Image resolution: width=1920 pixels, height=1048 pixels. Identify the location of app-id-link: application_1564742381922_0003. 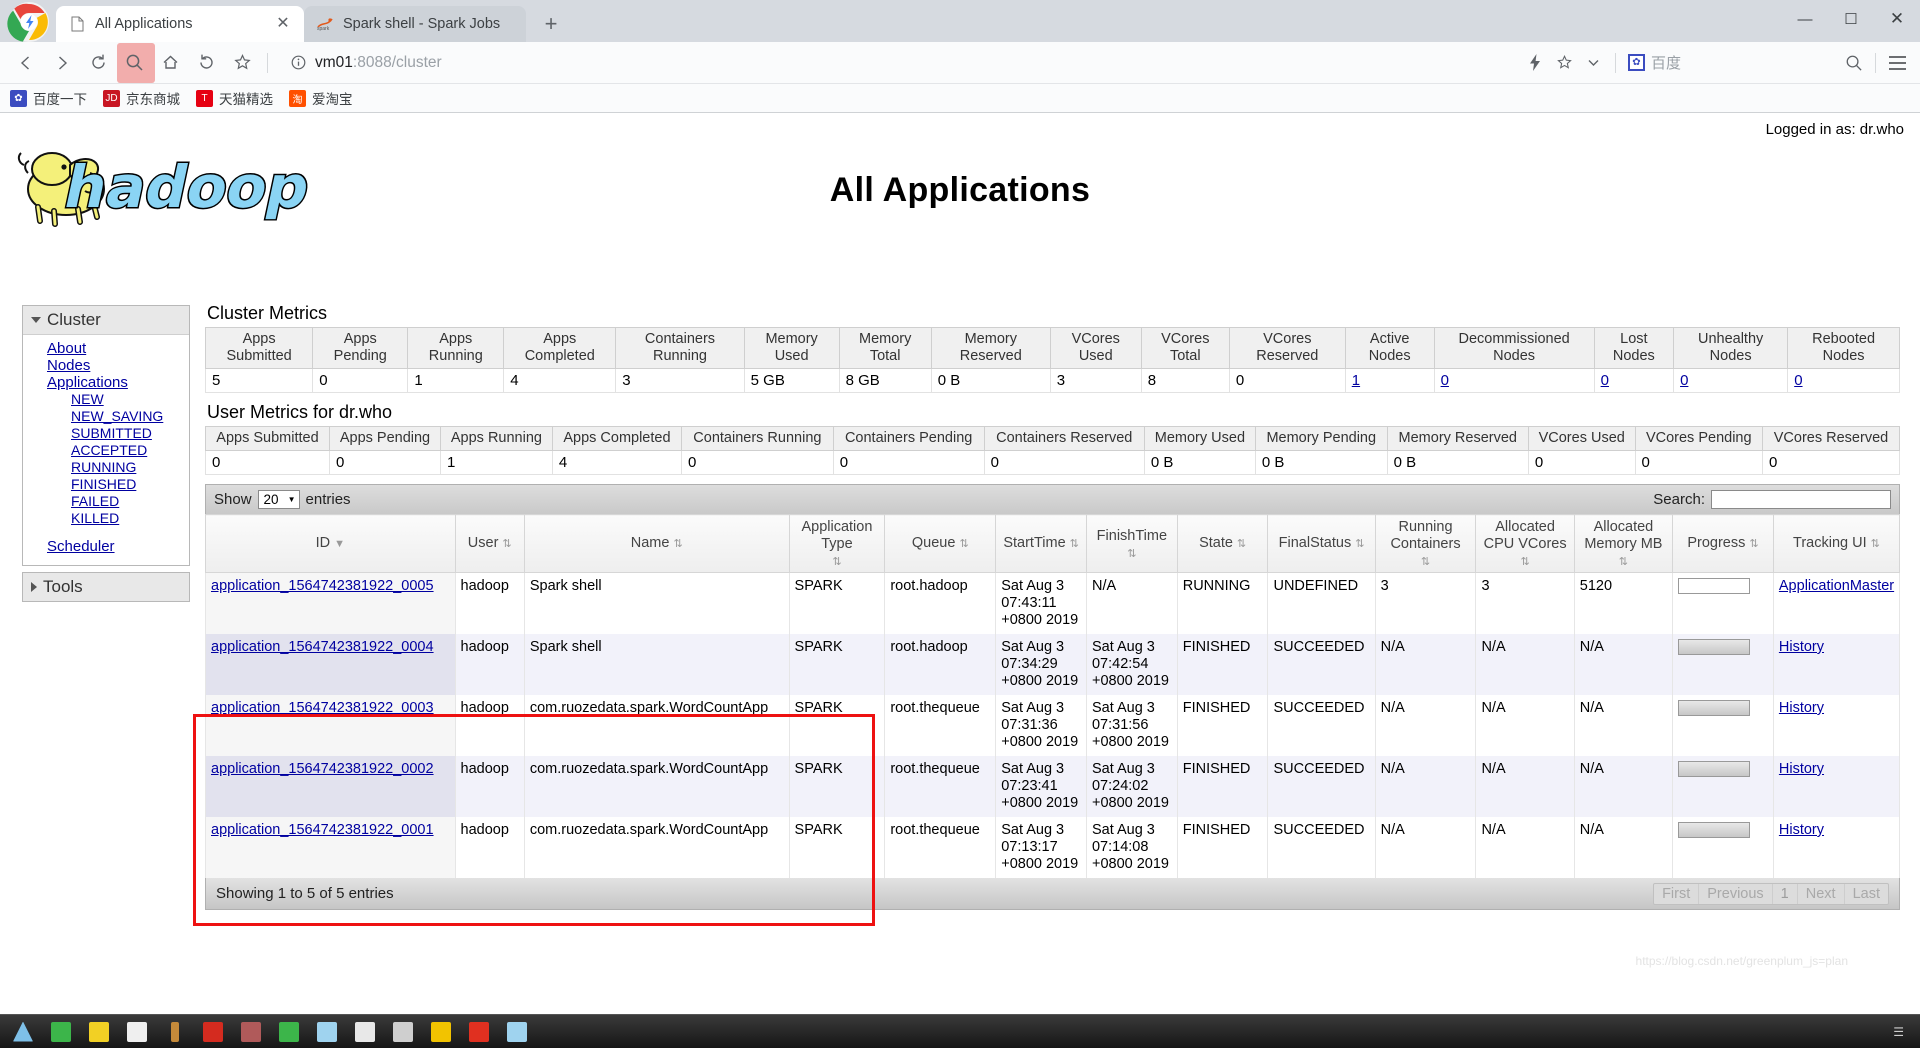
(322, 708).